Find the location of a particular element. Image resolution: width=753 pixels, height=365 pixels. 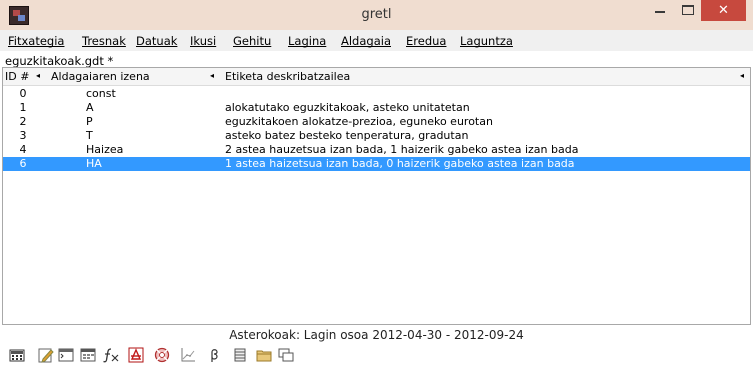

edit-script-icon is located at coordinates (46, 355).